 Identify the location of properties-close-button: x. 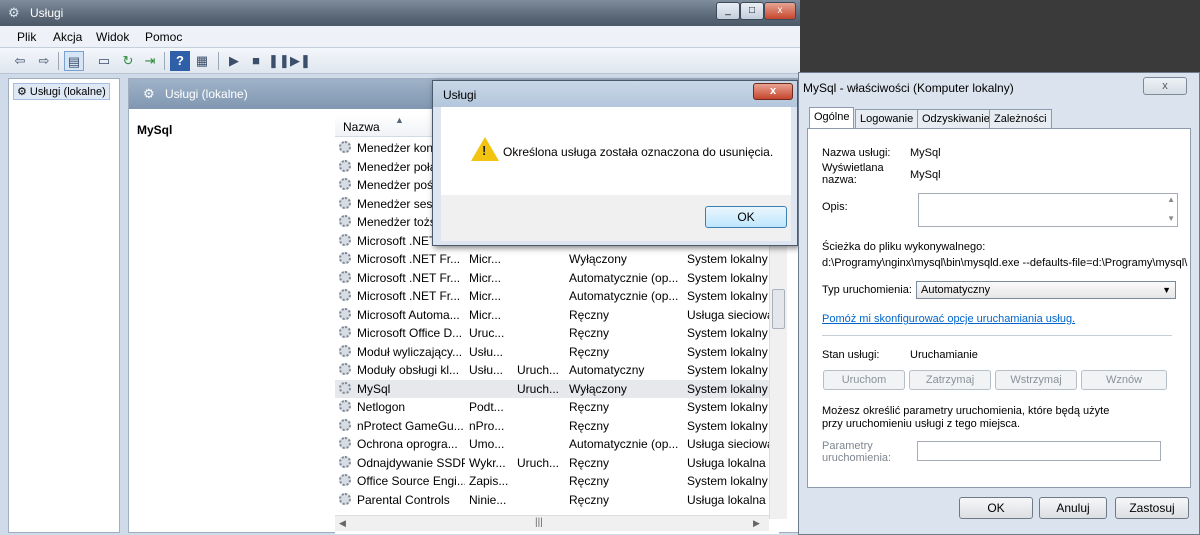
(1165, 86).